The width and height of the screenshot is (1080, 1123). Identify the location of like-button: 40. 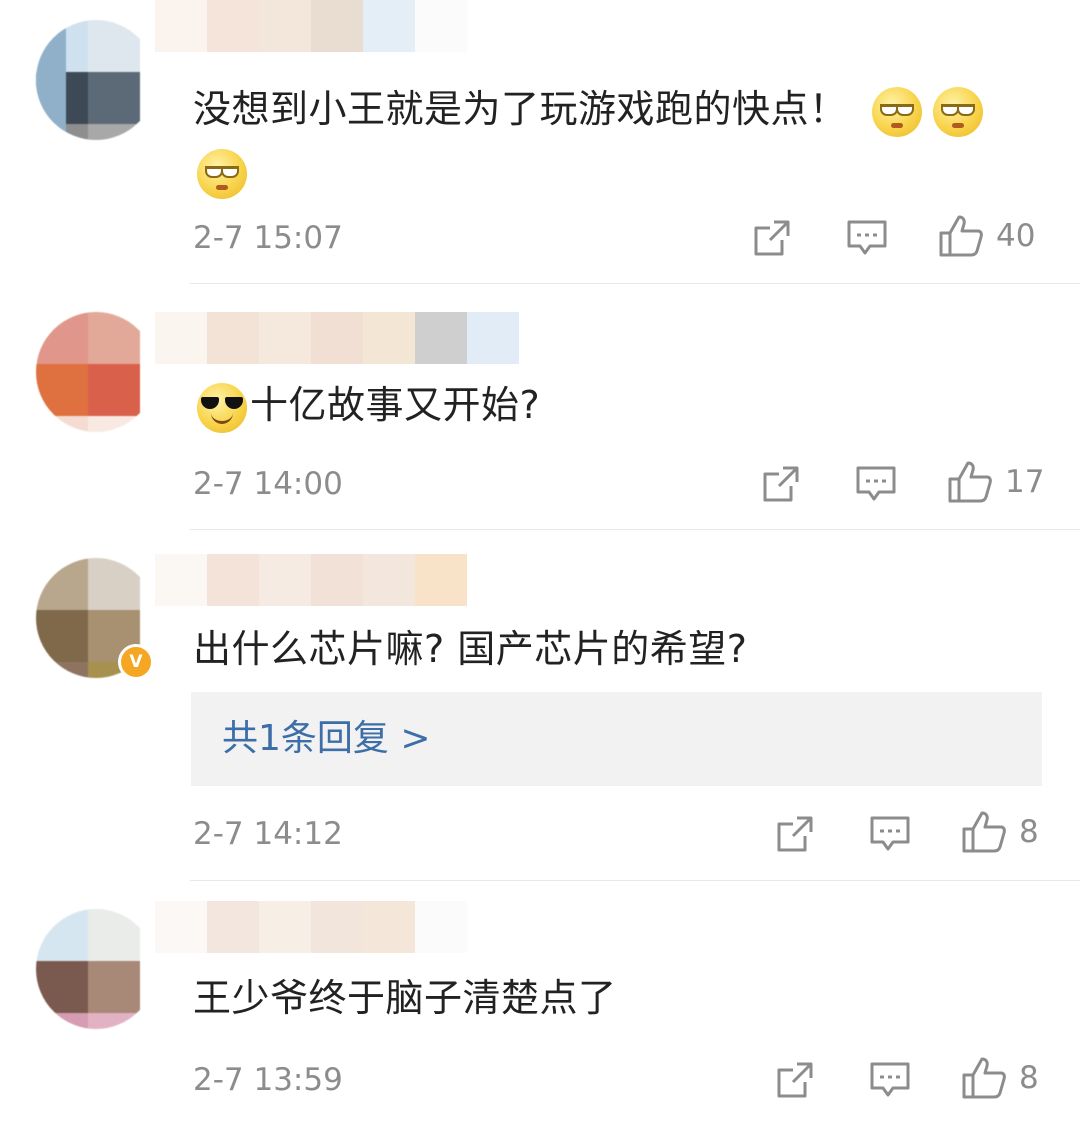
(986, 236).